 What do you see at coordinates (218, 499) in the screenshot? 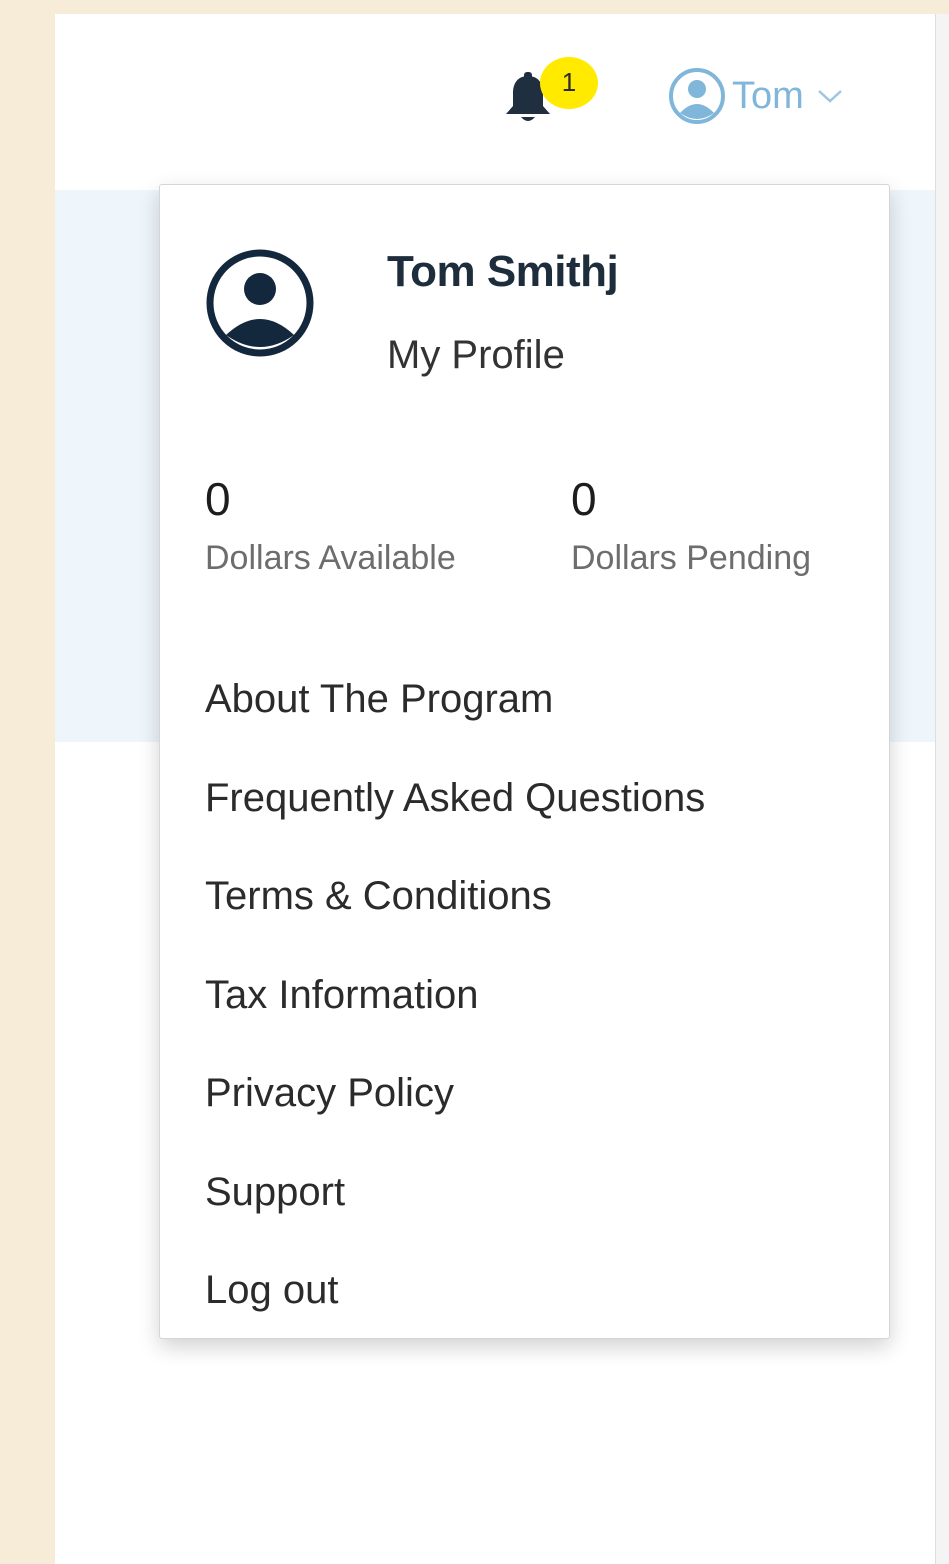
I see `dollars-available-value: 0` at bounding box center [218, 499].